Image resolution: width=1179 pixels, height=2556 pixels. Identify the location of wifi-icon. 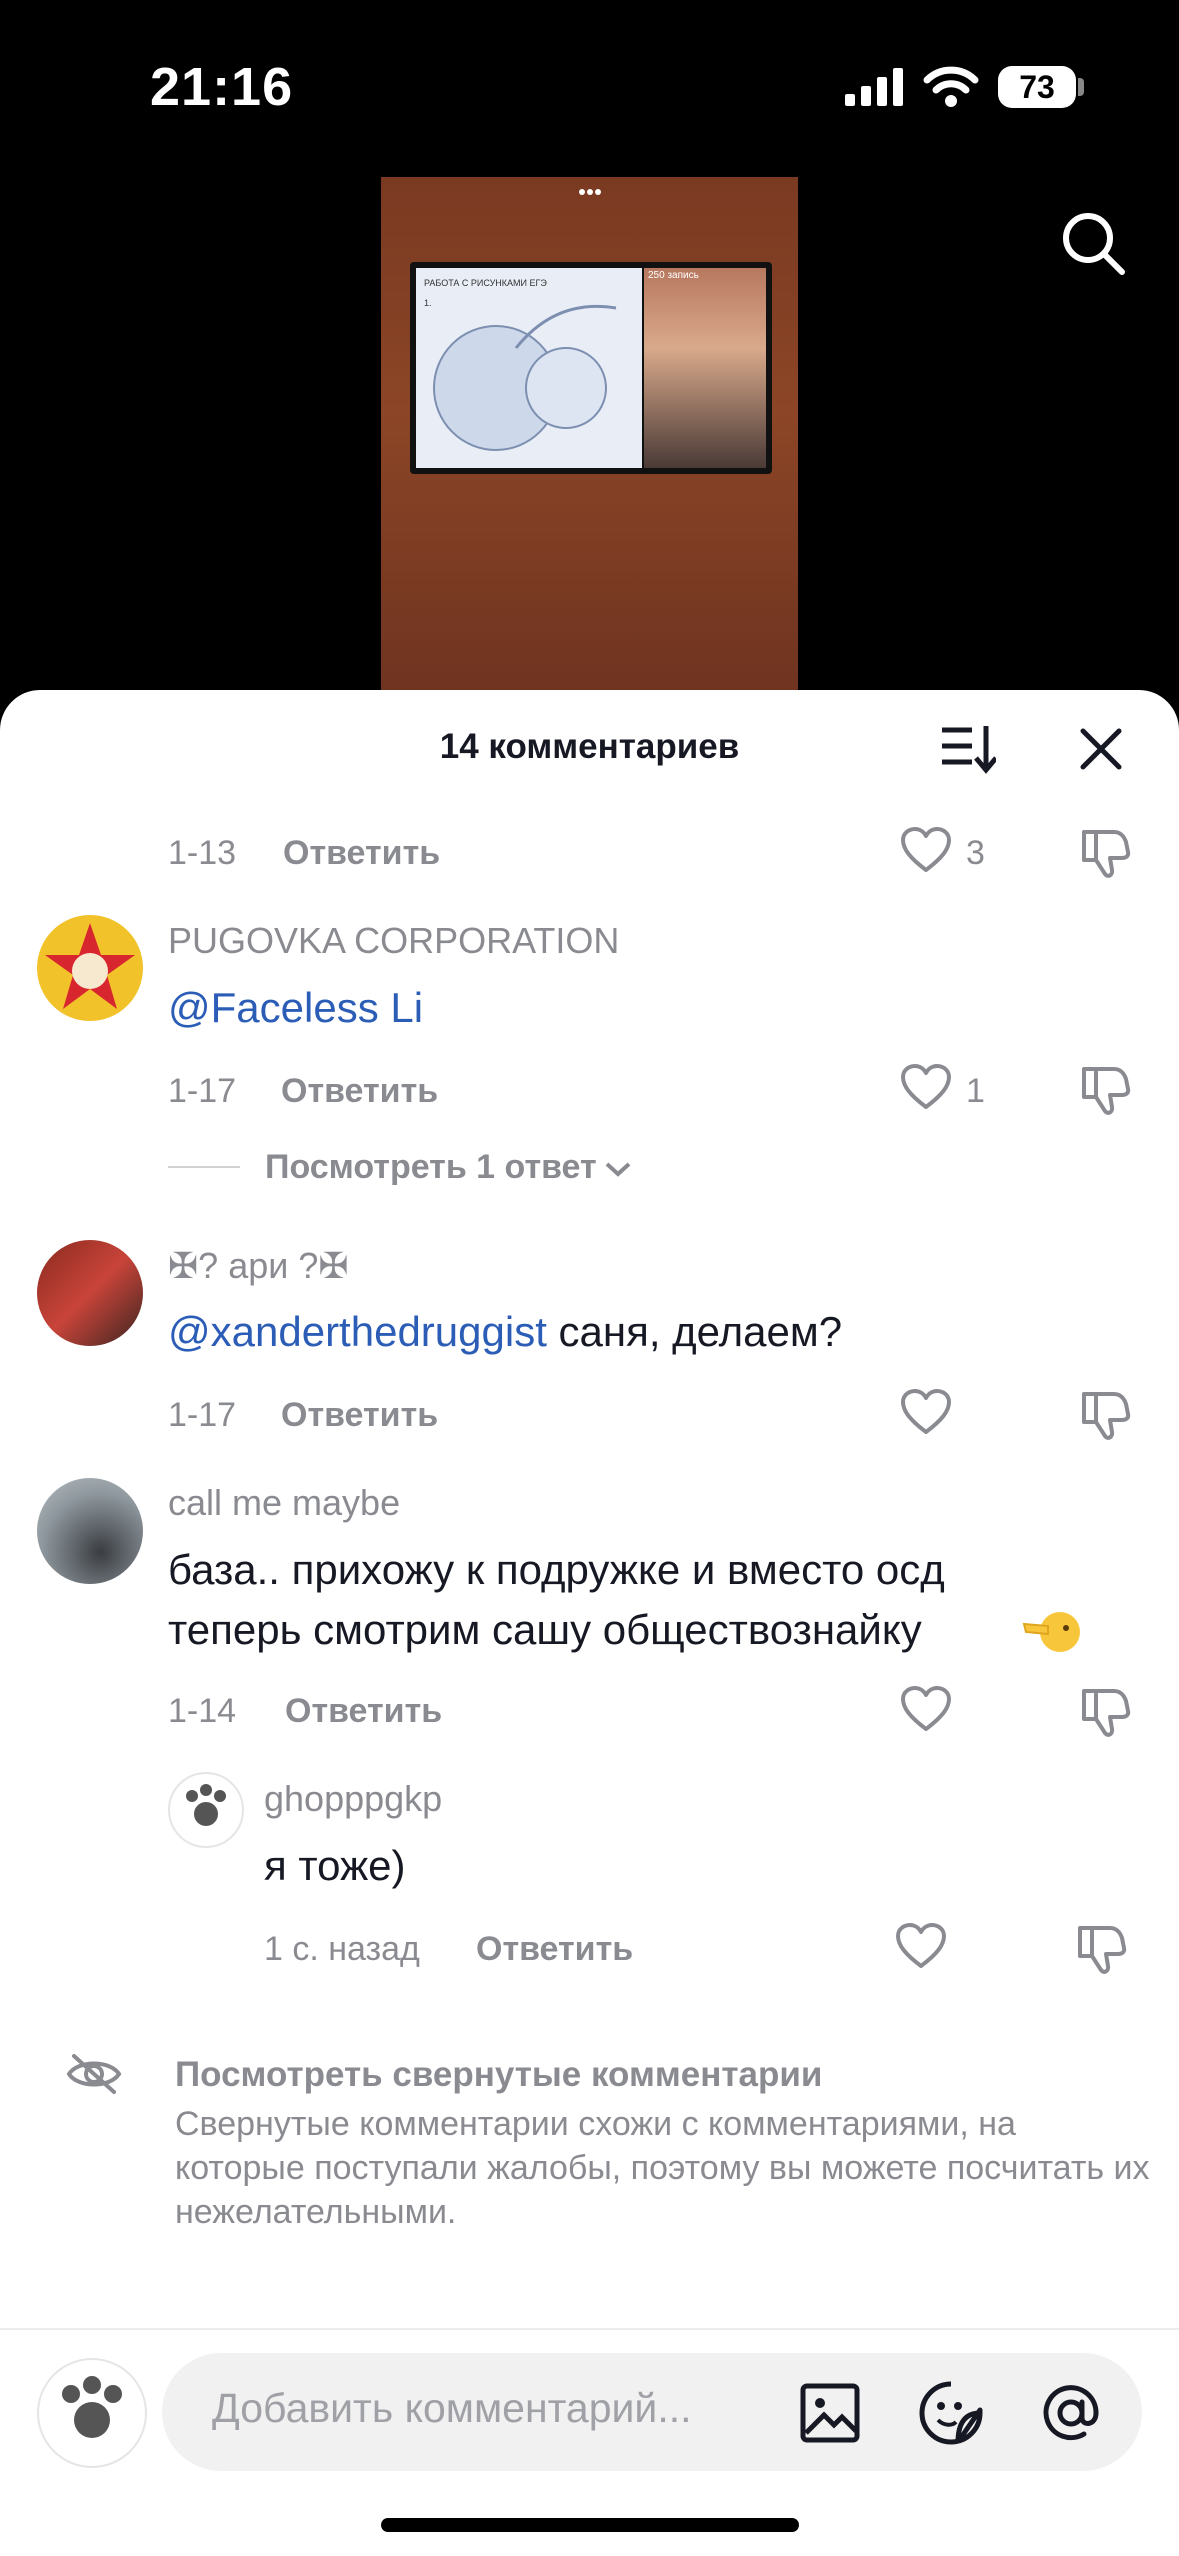
(951, 86).